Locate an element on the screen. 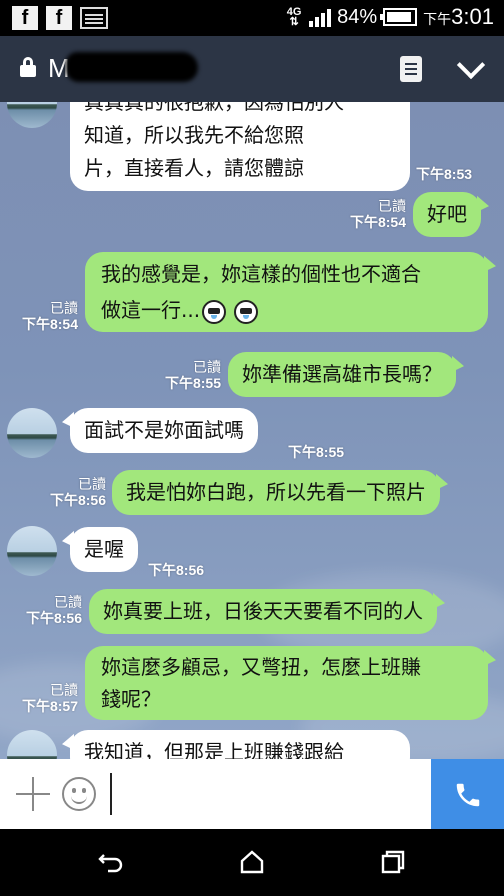 This screenshot has height=896, width=504. call-button is located at coordinates (467, 794).